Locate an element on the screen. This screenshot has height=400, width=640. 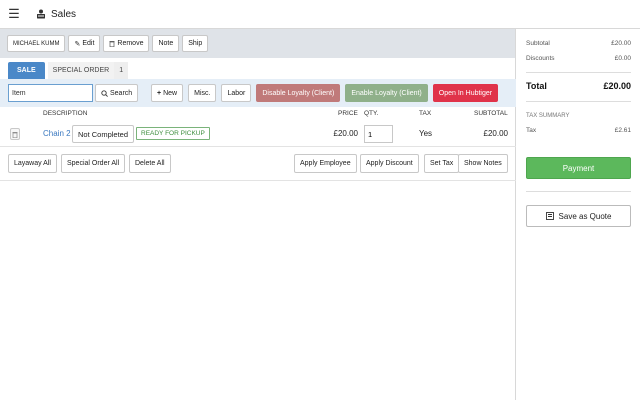
layaway-all-button: Layaway All is located at coordinates (32, 163).